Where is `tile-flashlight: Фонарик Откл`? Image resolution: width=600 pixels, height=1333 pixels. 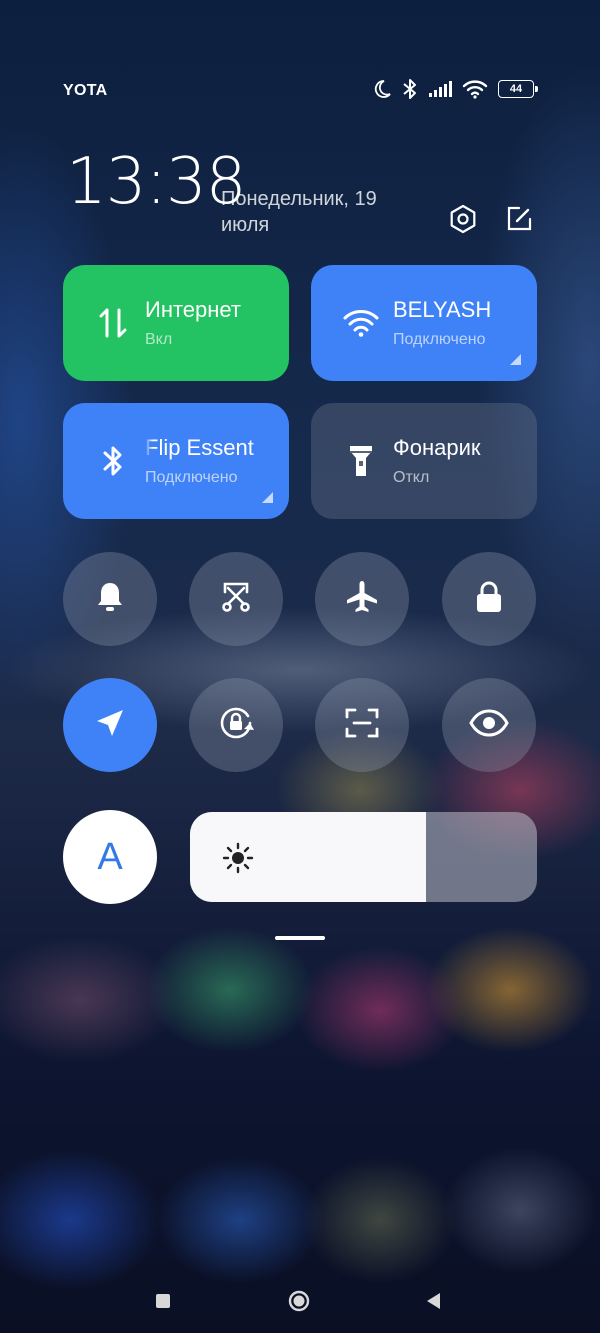
tile-flashlight: Фонарик Откл is located at coordinates (424, 461).